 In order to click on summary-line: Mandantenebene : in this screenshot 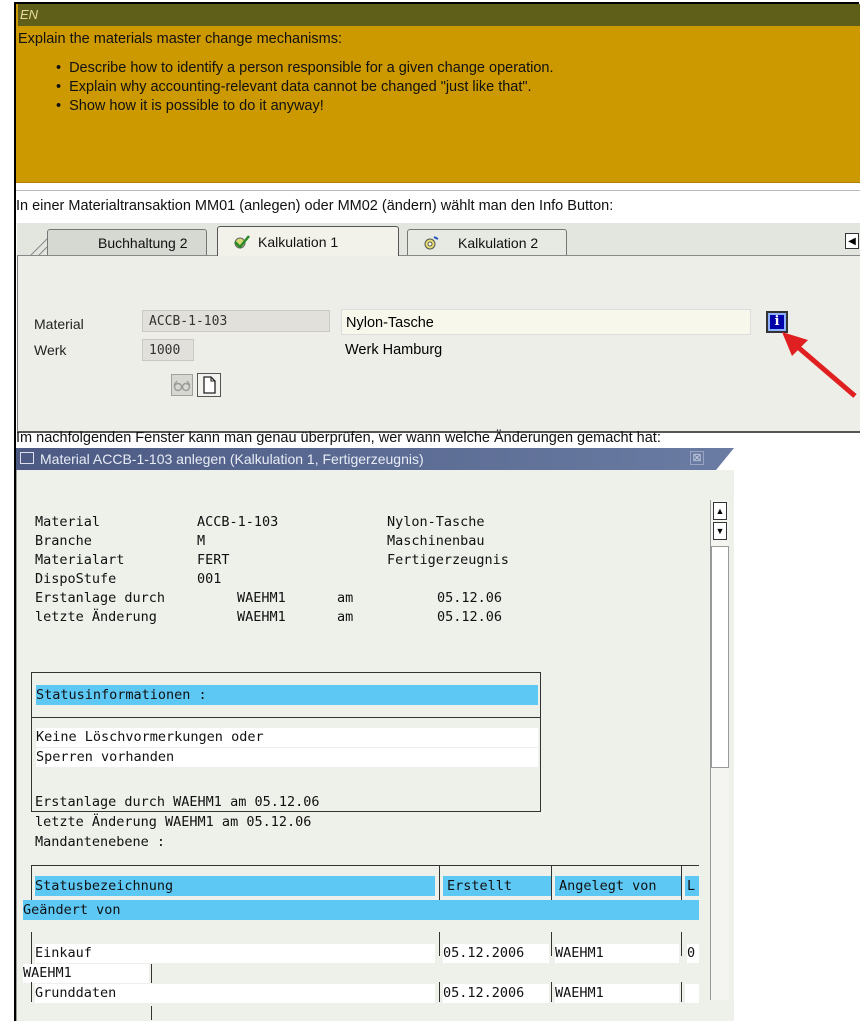, I will do `click(100, 842)`.